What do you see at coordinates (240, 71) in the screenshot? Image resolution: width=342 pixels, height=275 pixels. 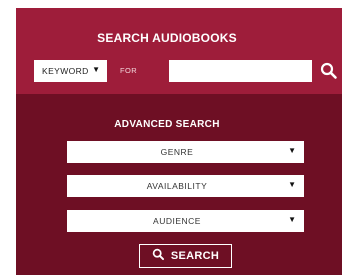 I see `keyword-search-input` at bounding box center [240, 71].